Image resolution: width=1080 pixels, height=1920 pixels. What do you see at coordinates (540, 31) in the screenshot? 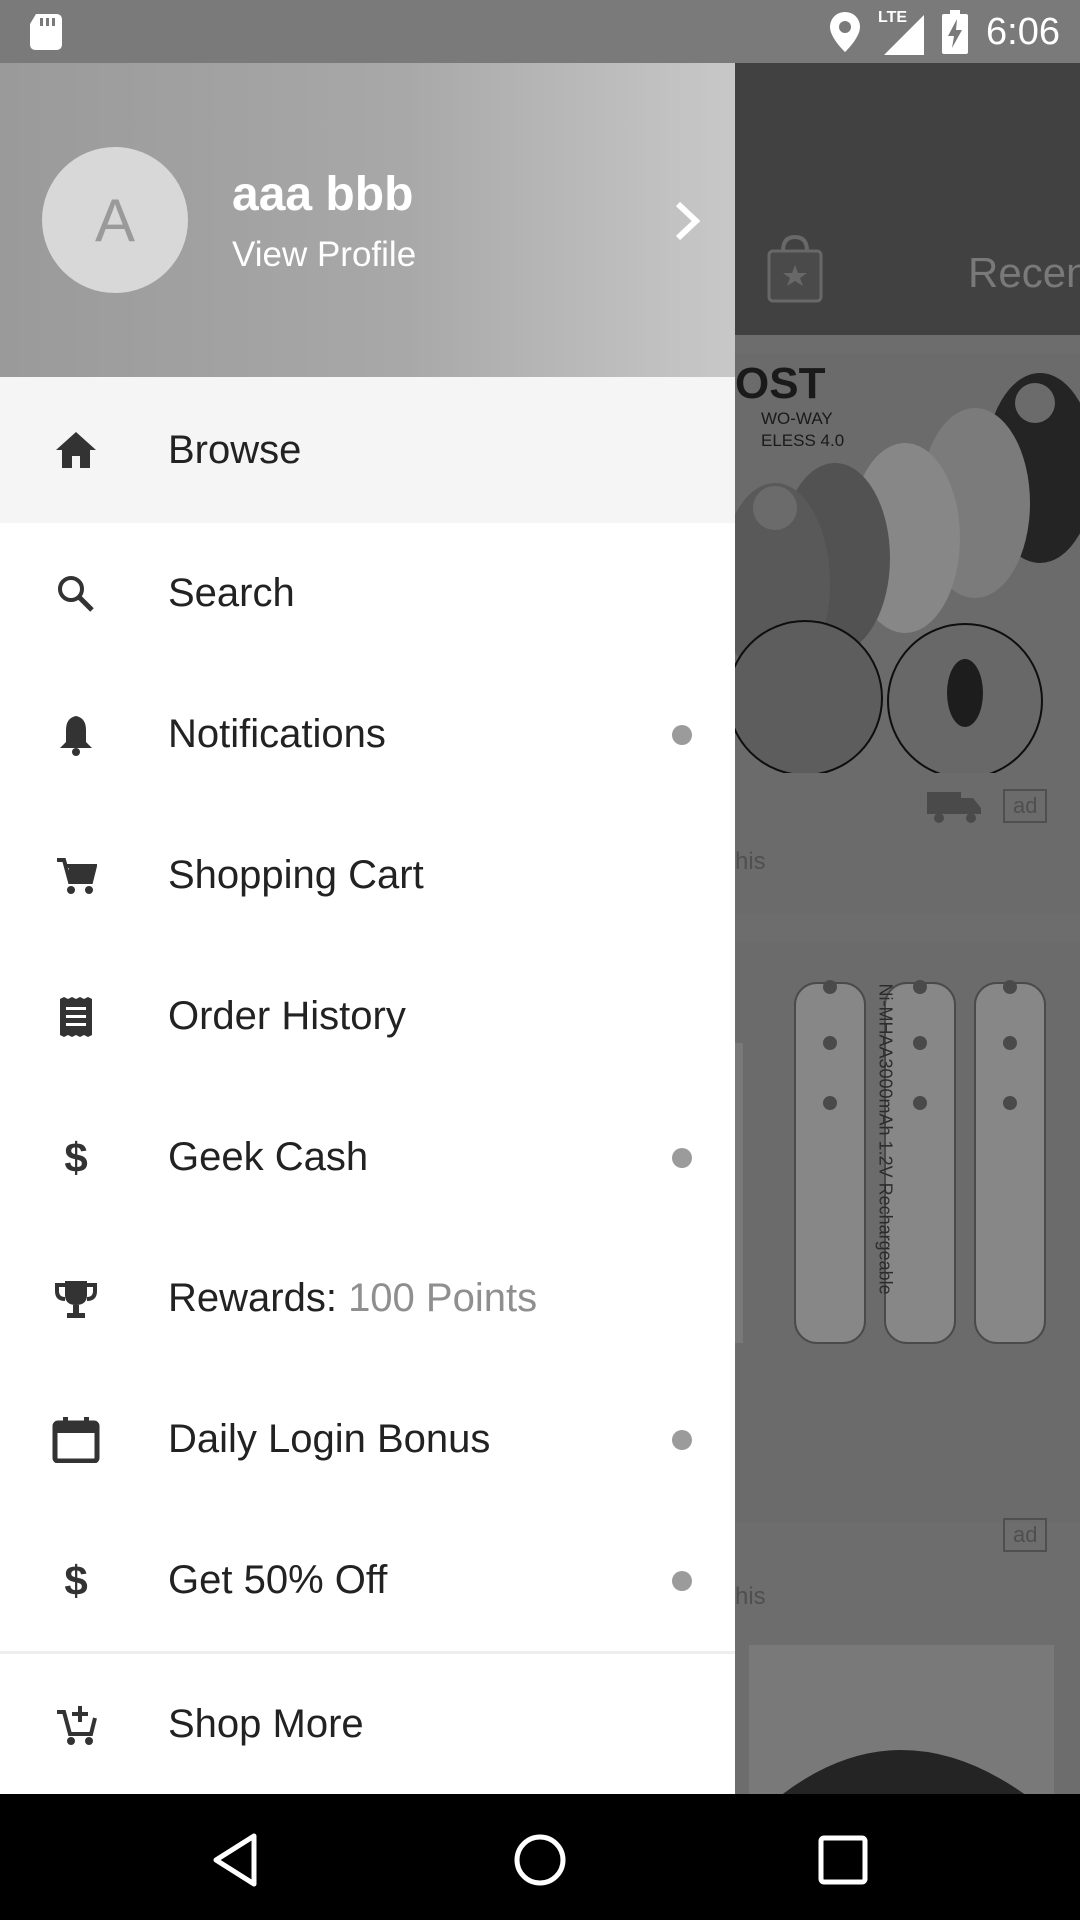
I see `status-bar: LTE 6:06` at bounding box center [540, 31].